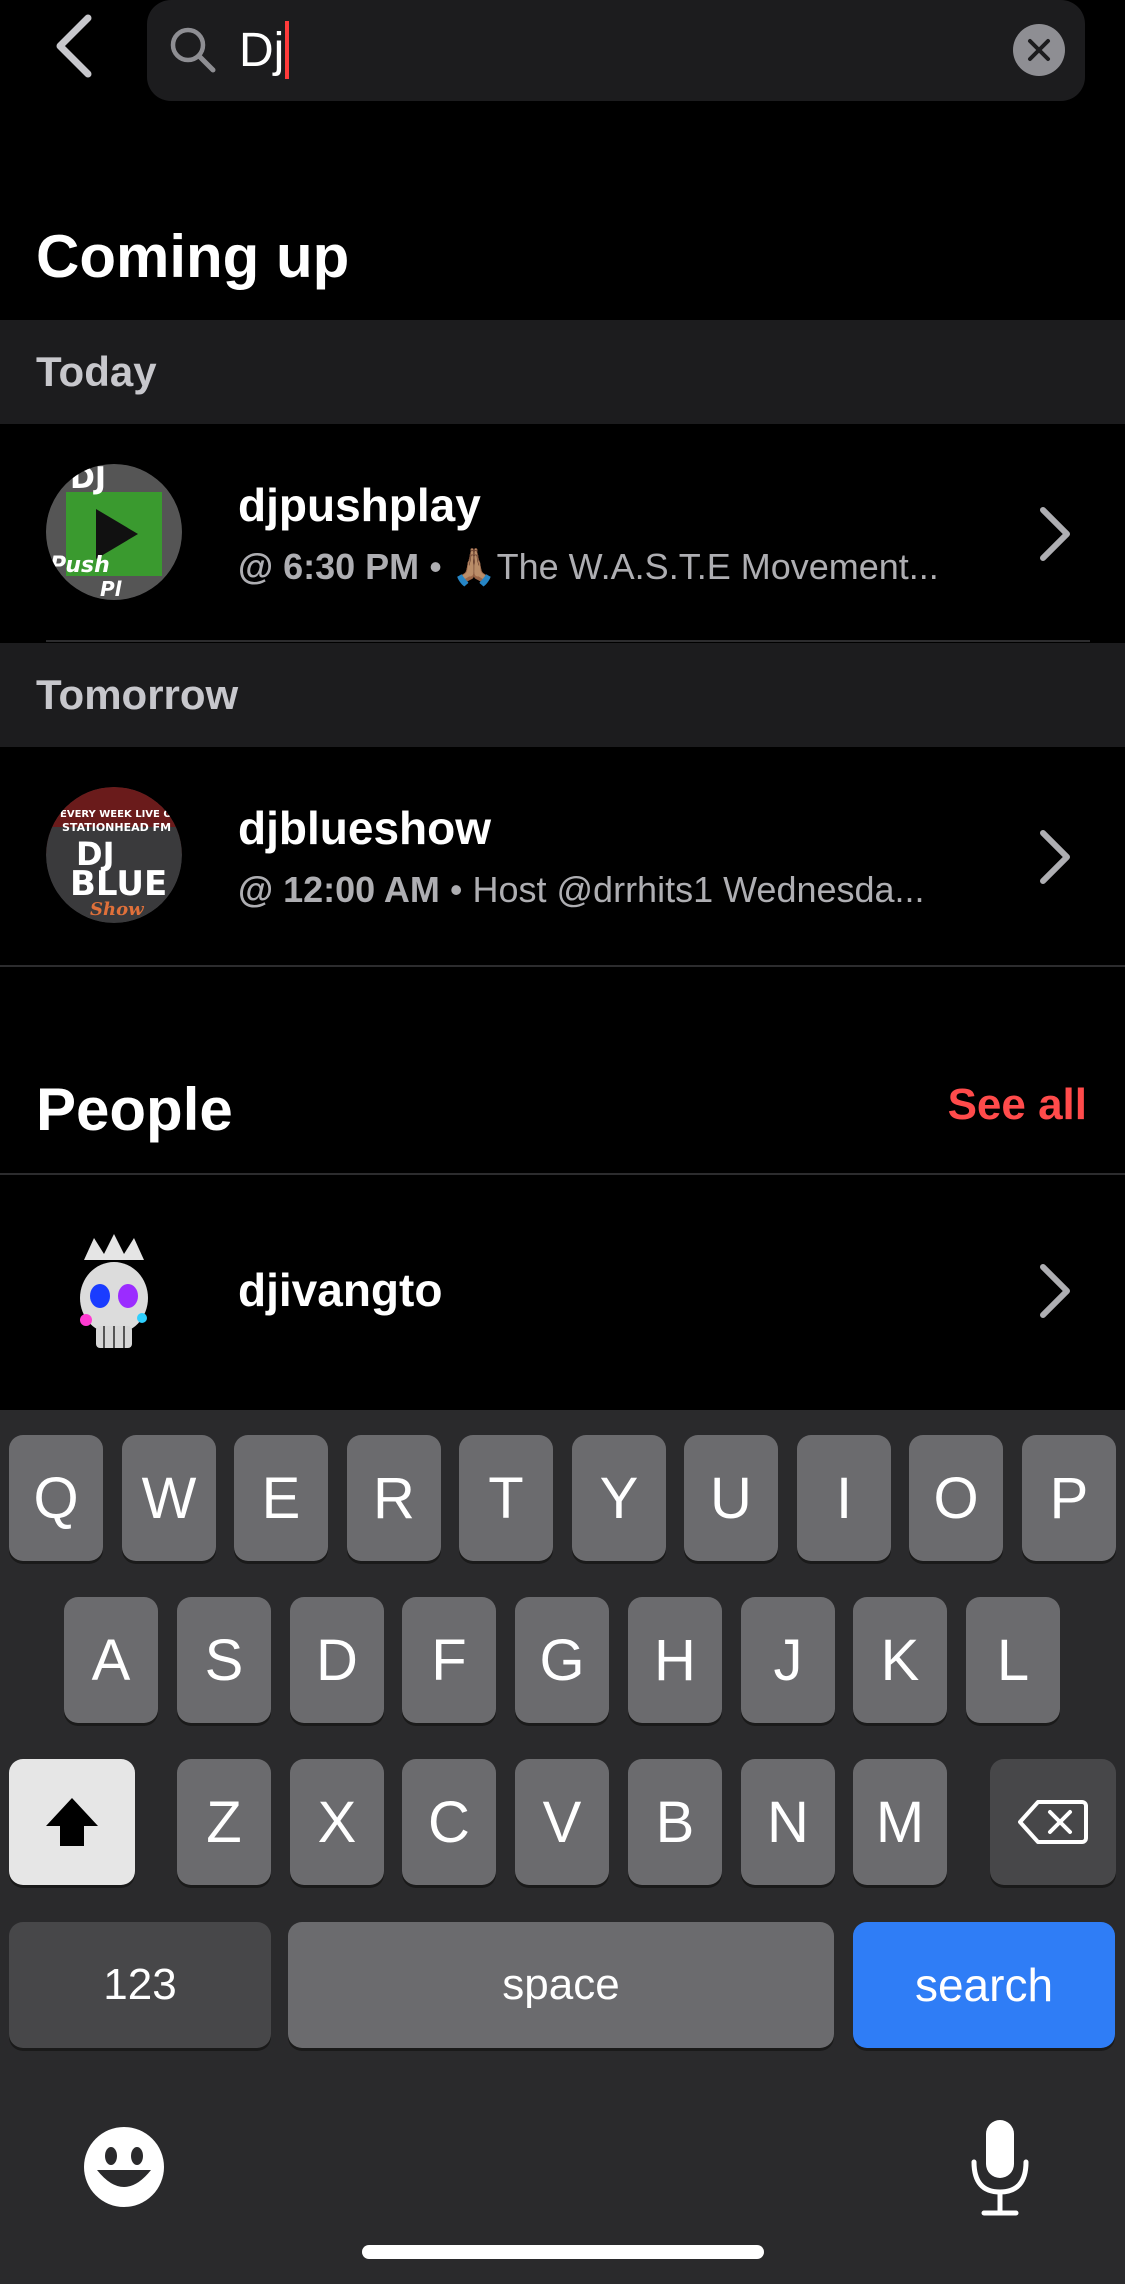 Image resolution: width=1125 pixels, height=2284 pixels. What do you see at coordinates (449, 1660) in the screenshot?
I see `key-f: F` at bounding box center [449, 1660].